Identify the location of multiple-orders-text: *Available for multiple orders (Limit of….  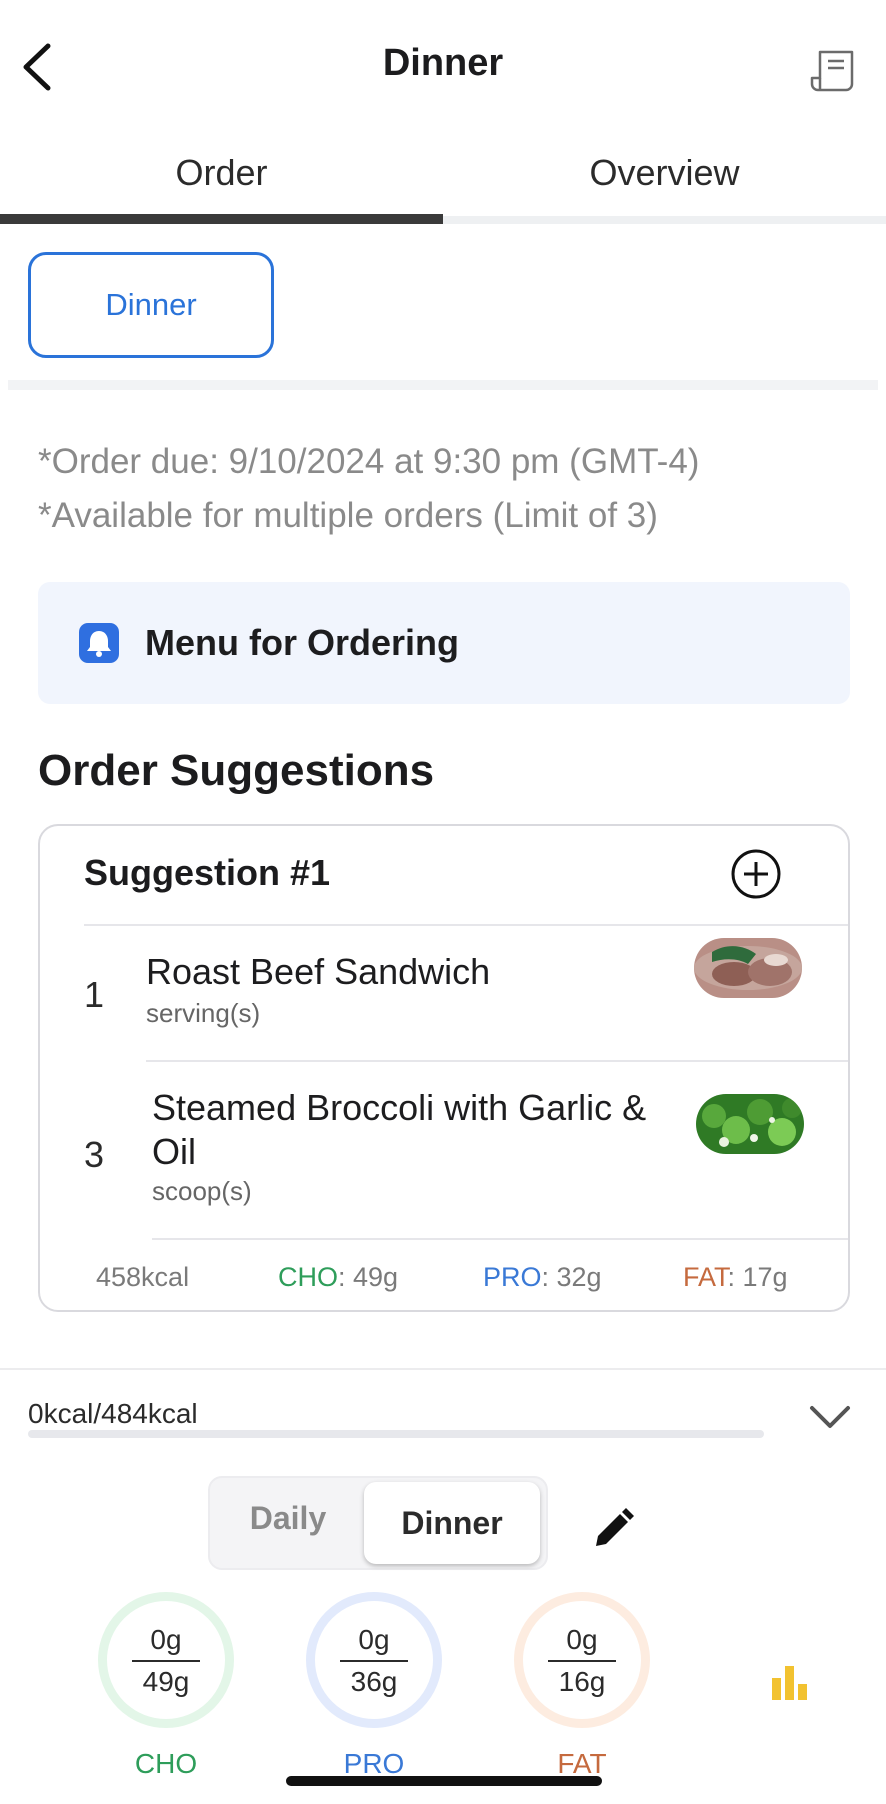
(348, 515).